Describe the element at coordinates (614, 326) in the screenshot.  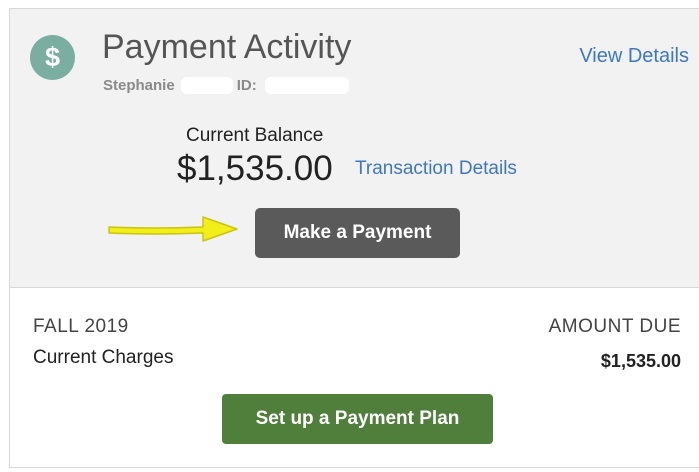
I see `amount-due-header: AMOUNT DUE` at that location.